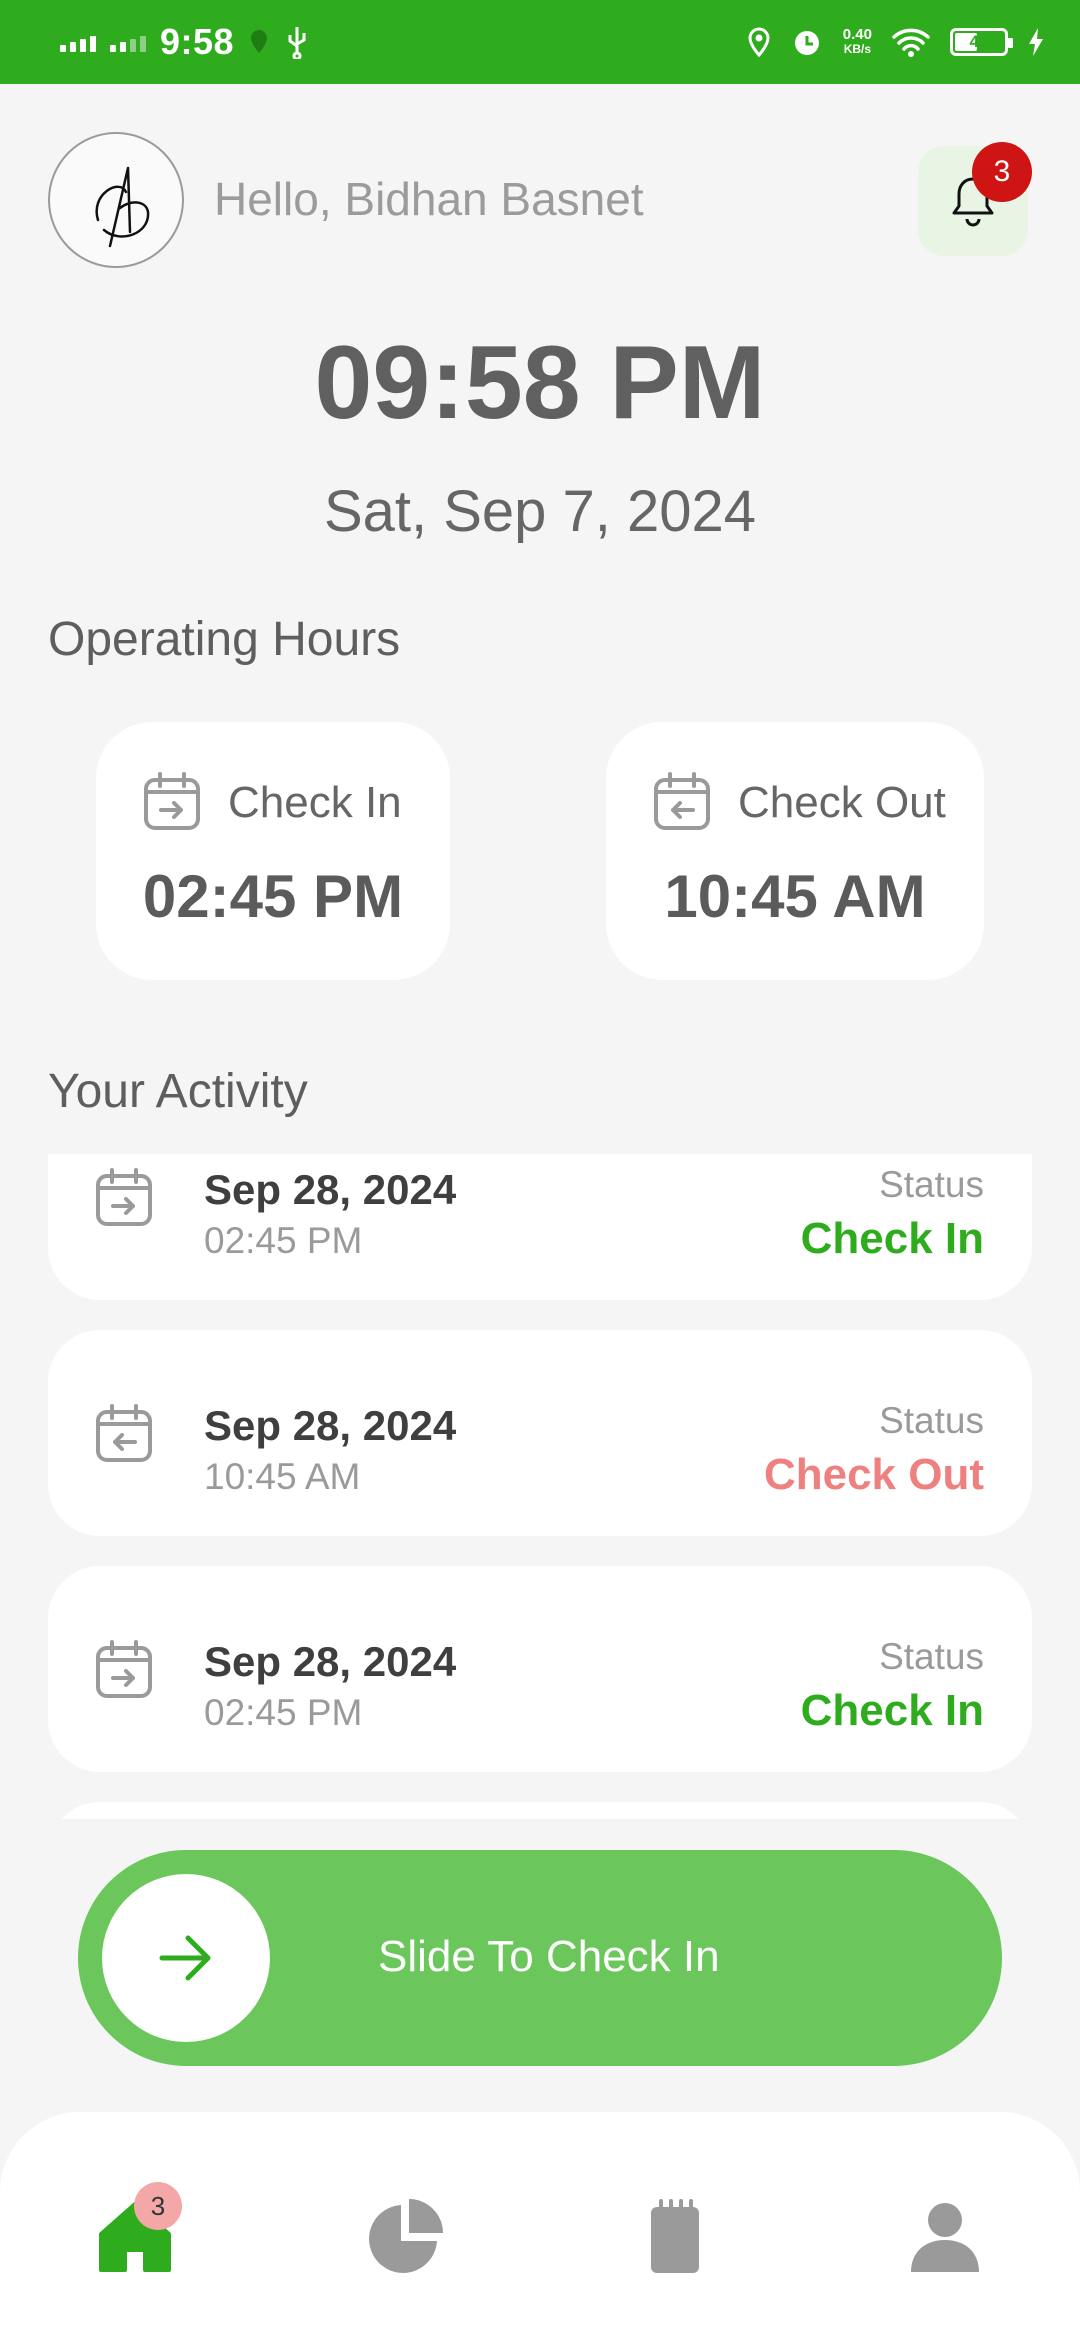 The width and height of the screenshot is (1080, 2340). Describe the element at coordinates (297, 43) in the screenshot. I see `usb-icon` at that location.